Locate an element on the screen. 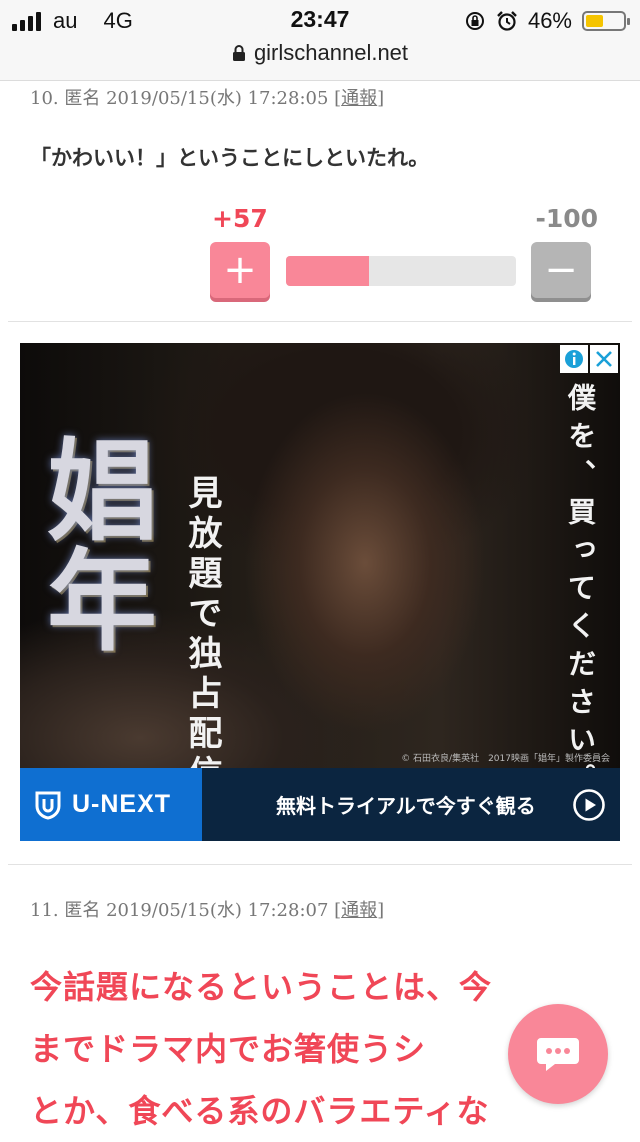  rotation-lock-icon is located at coordinates (474, 21).